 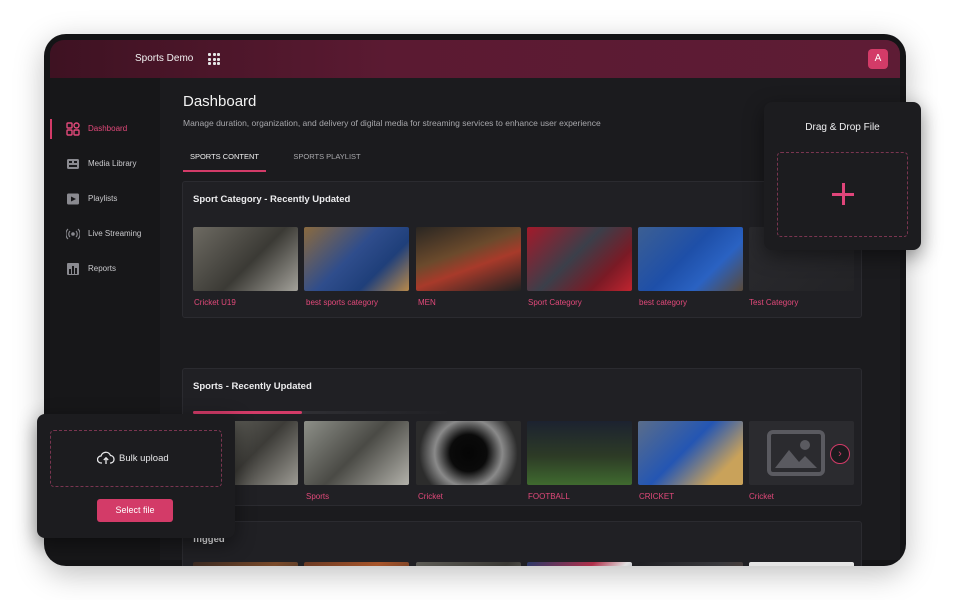 I want to click on section-title: Sports - Recently Updated, so click(x=252, y=386).